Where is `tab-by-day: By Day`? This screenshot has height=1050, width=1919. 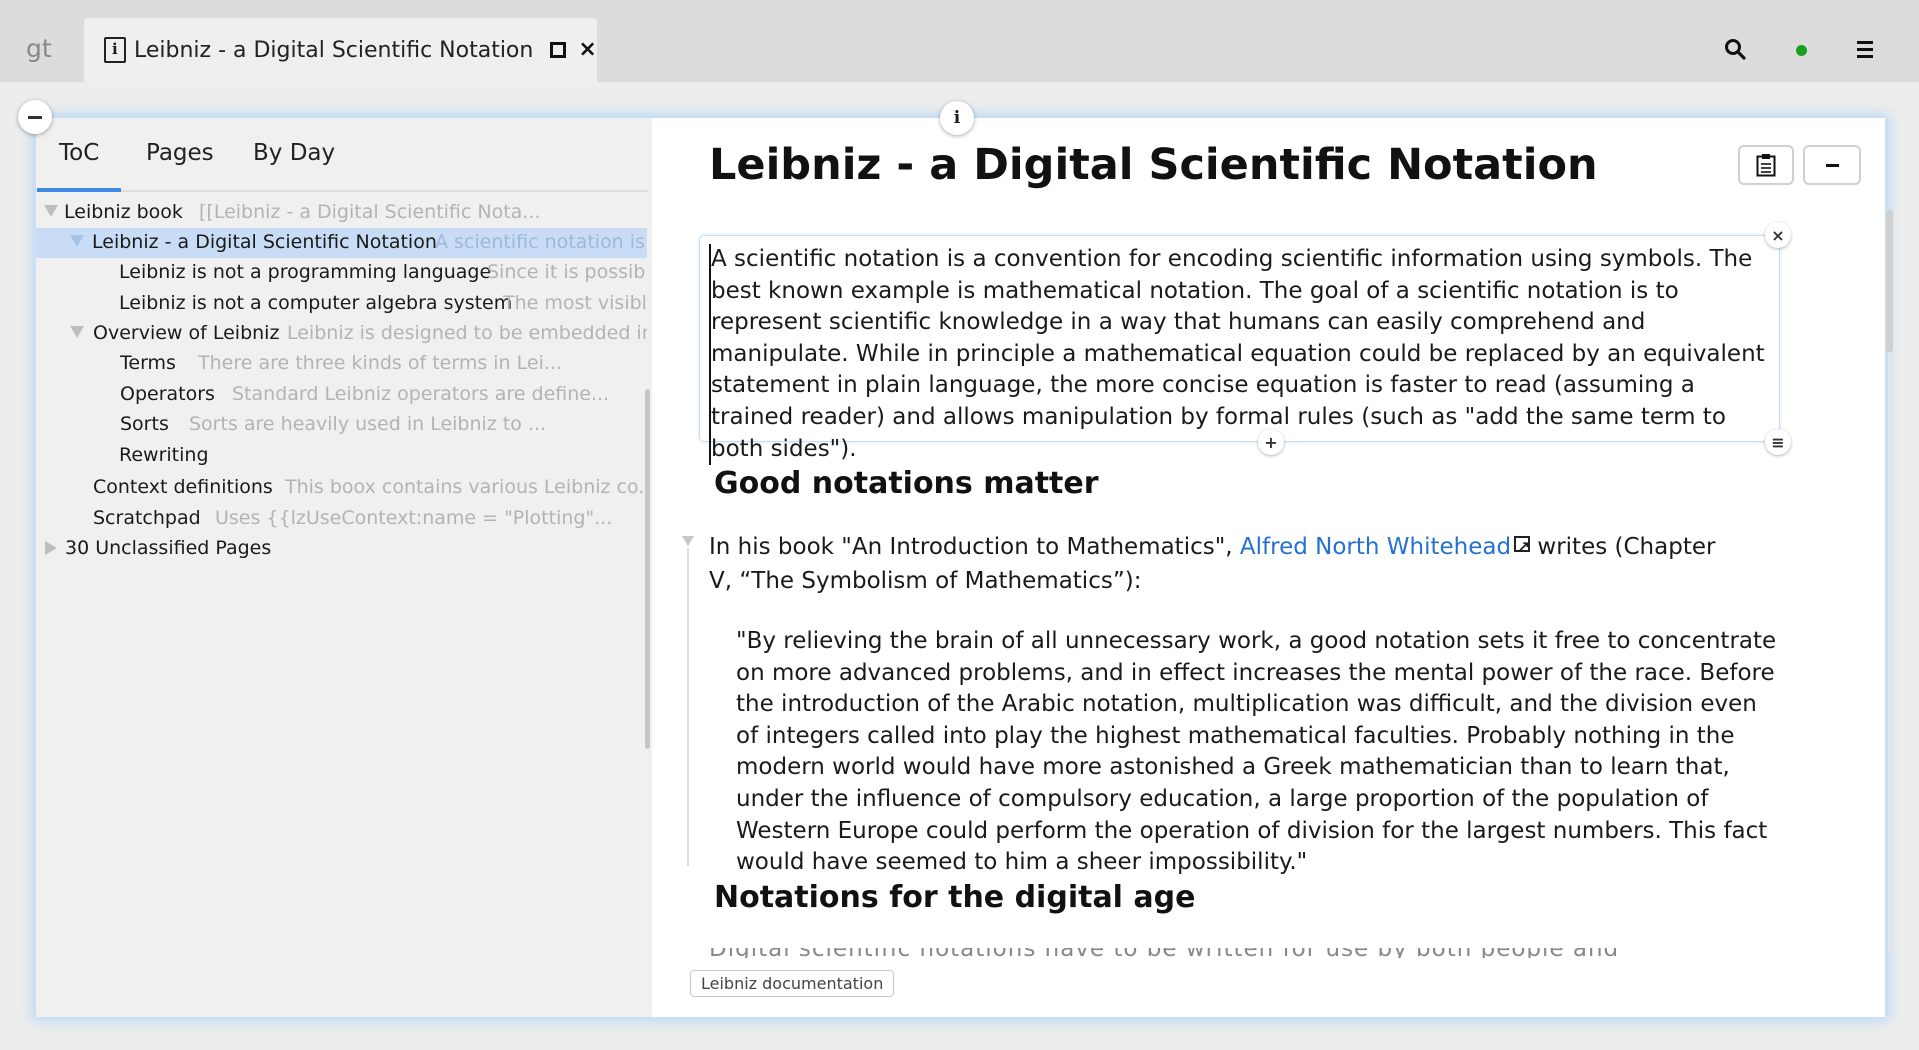
tab-by-day: By Day is located at coordinates (294, 153).